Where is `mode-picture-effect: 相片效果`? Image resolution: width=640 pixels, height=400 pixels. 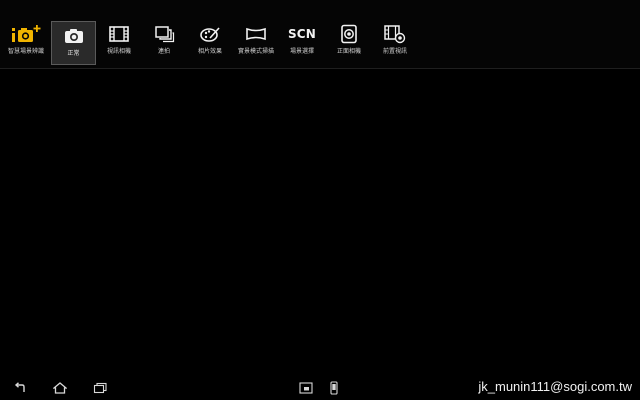
mode-picture-effect: 相片效果 is located at coordinates (210, 42).